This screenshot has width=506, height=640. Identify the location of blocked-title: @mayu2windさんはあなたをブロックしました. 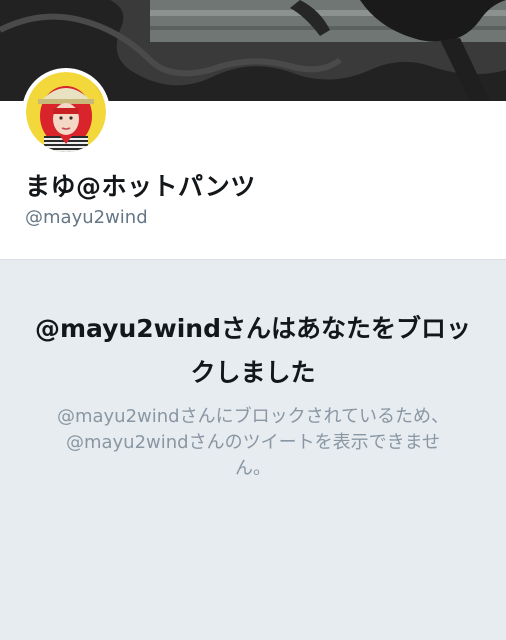
(253, 350).